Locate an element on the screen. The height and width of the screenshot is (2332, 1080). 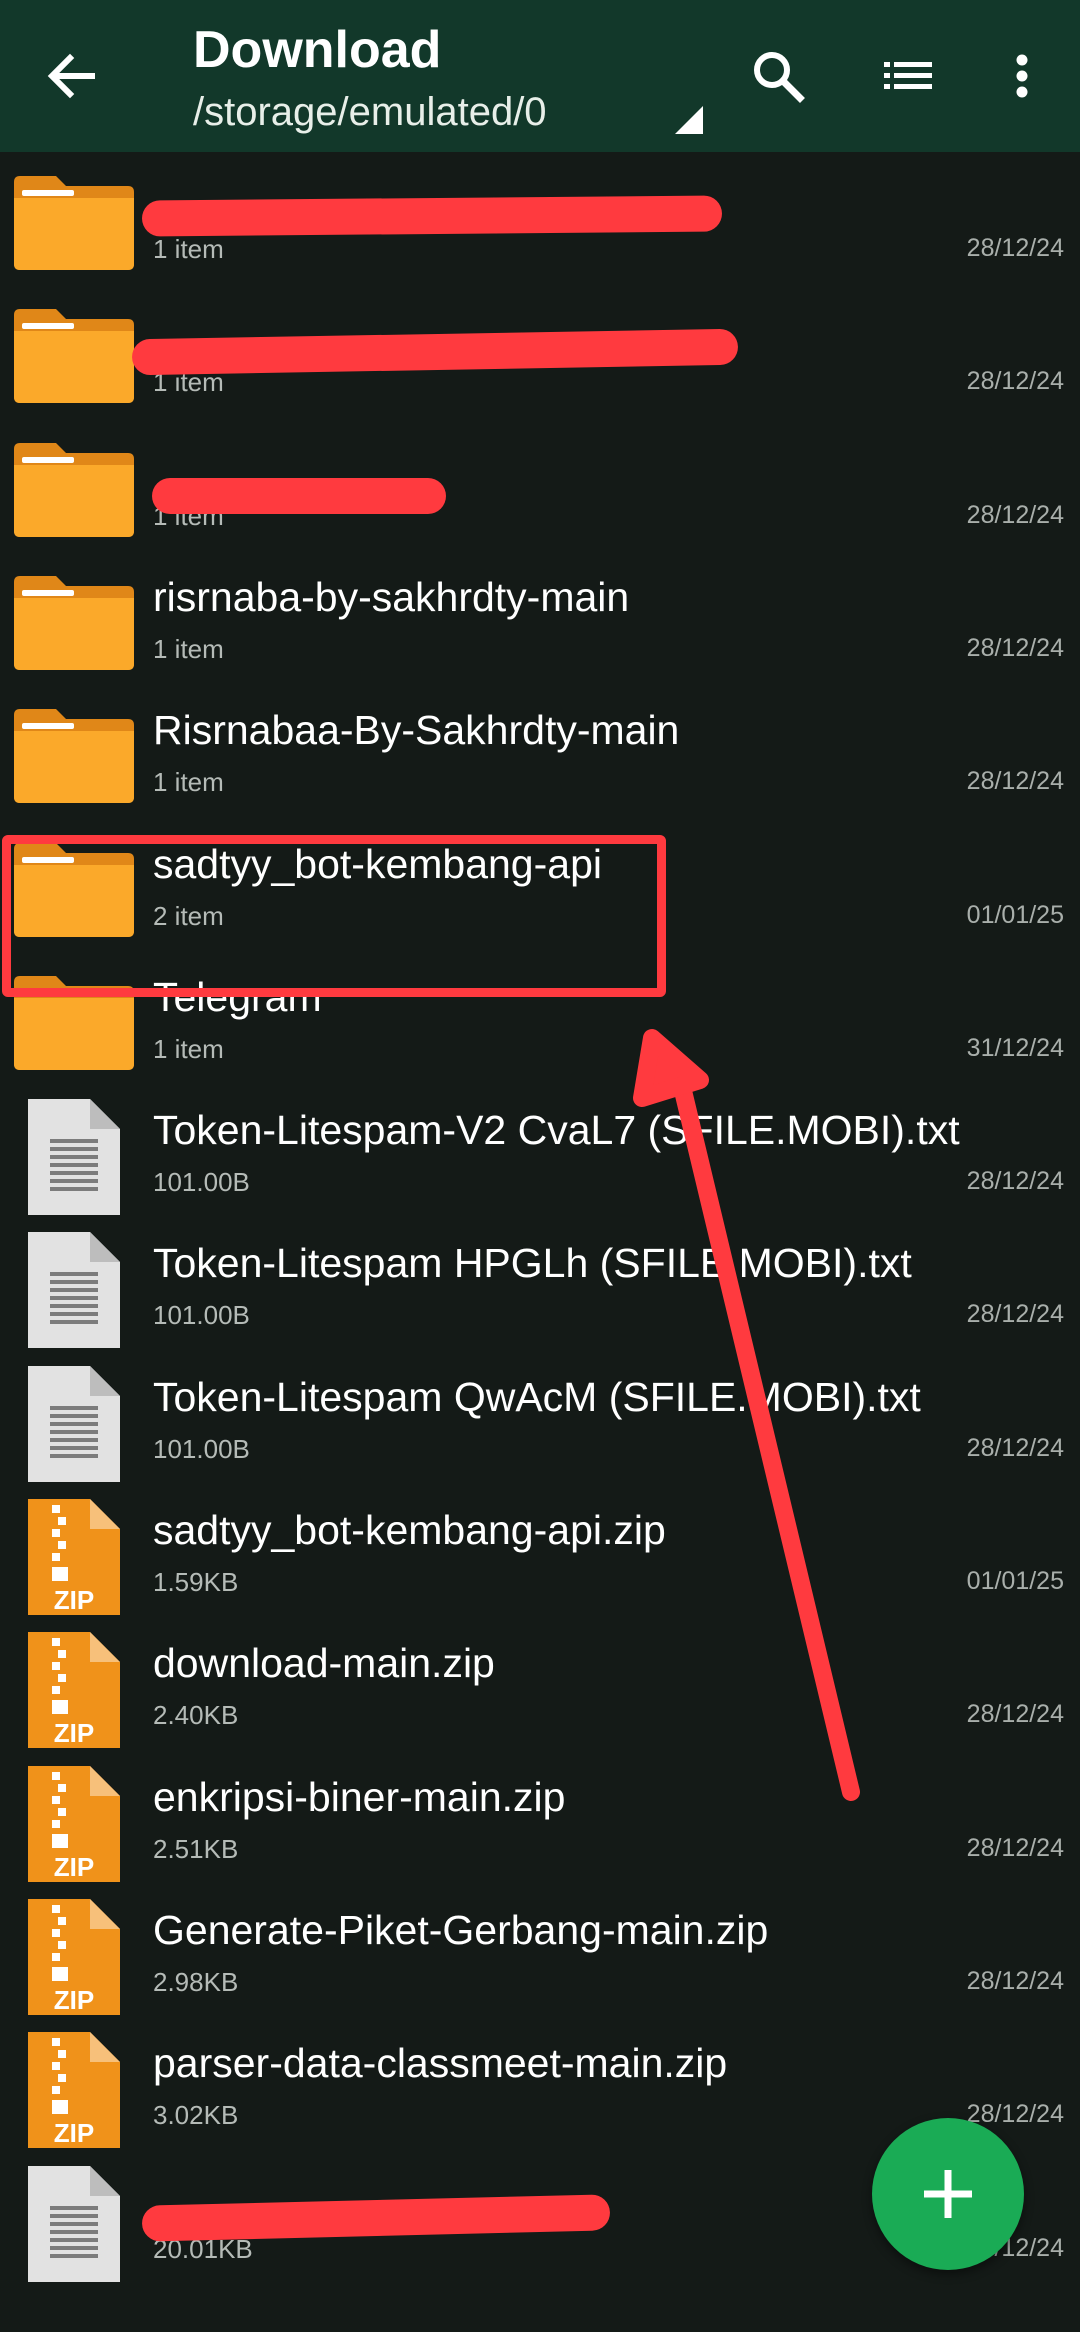
file-name: Token-Litespam HPGLh (SFILE.MOBI).txt is located at coordinates (532, 1263).